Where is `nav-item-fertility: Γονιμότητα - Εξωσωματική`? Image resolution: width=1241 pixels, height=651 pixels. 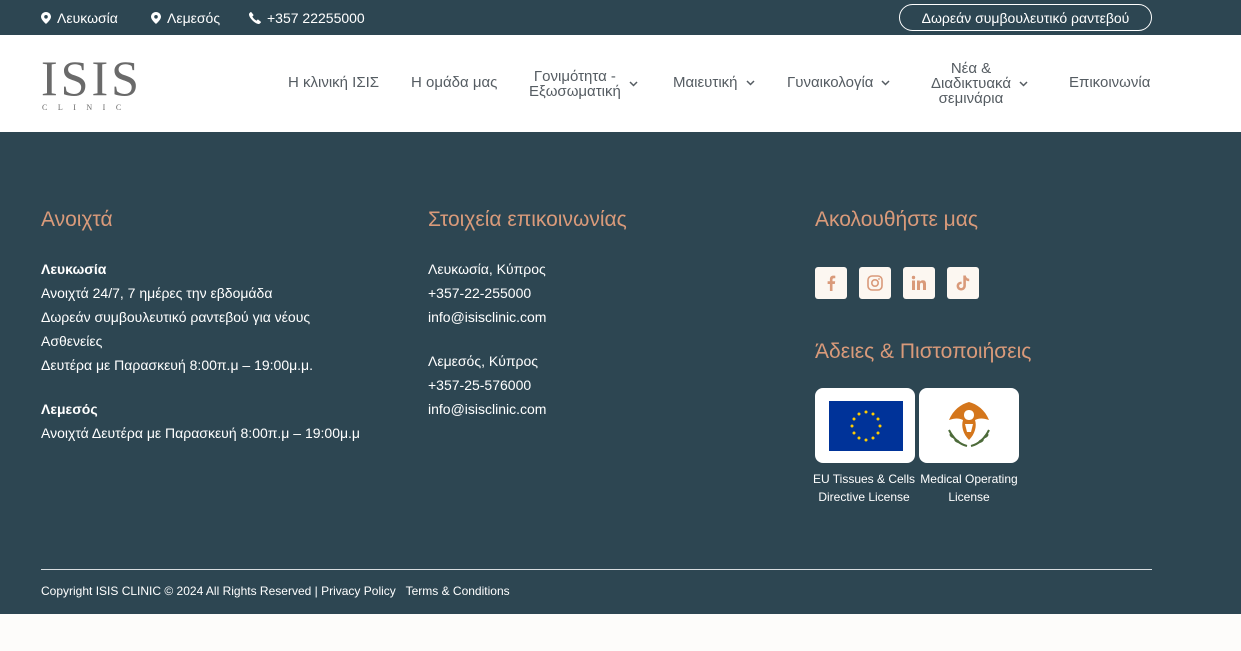
nav-item-fertility: Γονιμότητα - Εξωσωματική is located at coordinates (583, 84).